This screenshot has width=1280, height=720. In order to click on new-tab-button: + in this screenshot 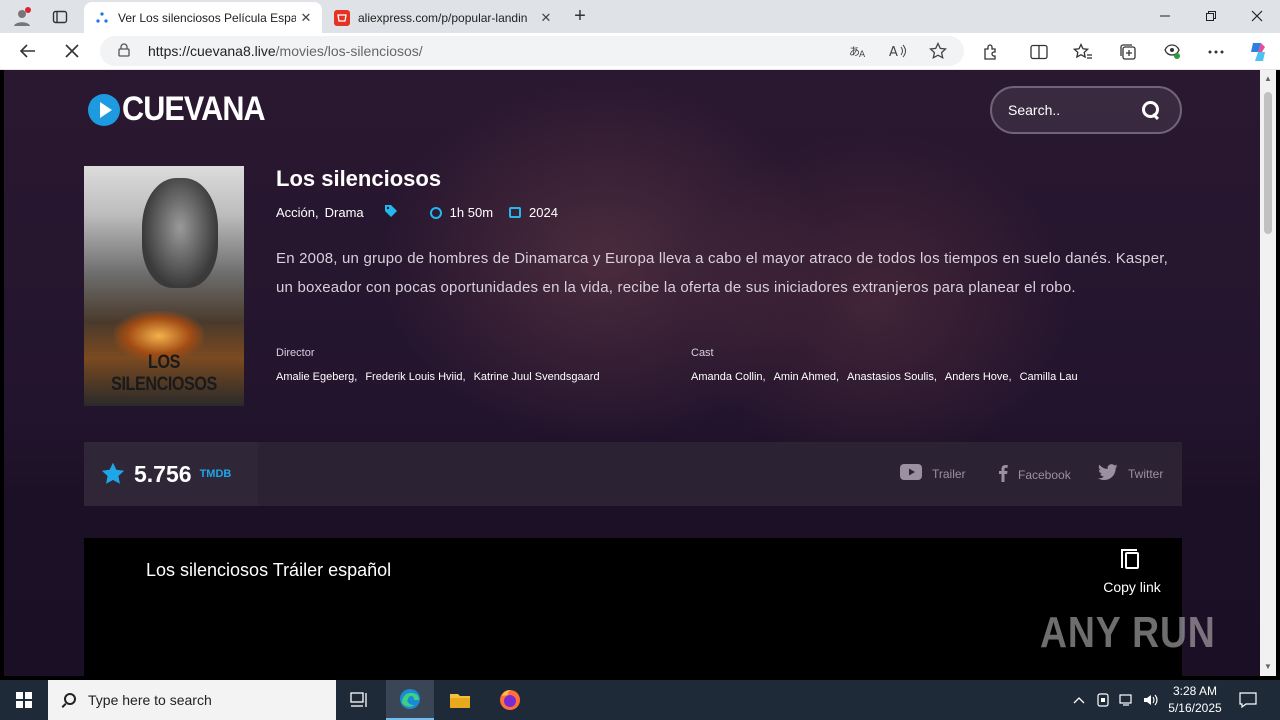, I will do `click(580, 17)`.